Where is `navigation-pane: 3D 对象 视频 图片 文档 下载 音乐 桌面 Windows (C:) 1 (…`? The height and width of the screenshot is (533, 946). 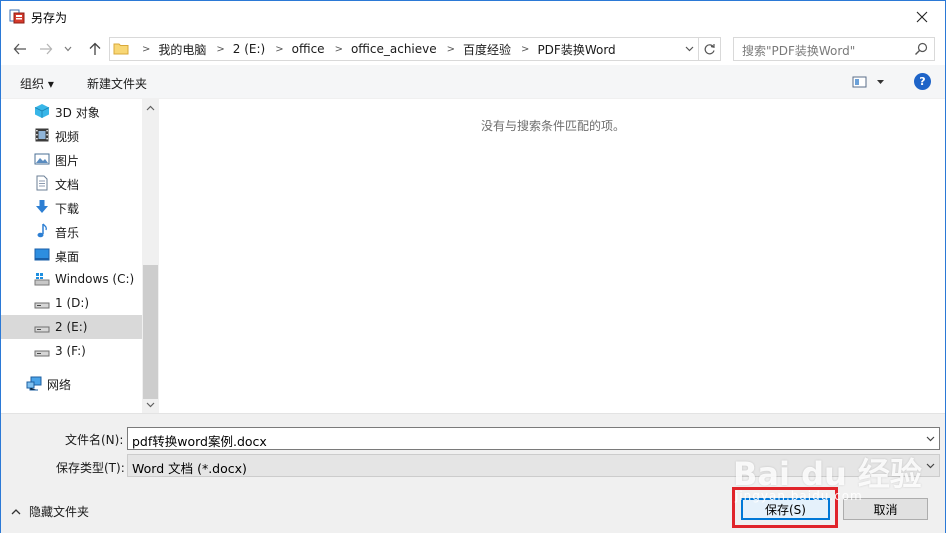
navigation-pane: 3D 对象 视频 图片 文档 下载 音乐 桌面 Windows (C:) 1 (… is located at coordinates (80, 256).